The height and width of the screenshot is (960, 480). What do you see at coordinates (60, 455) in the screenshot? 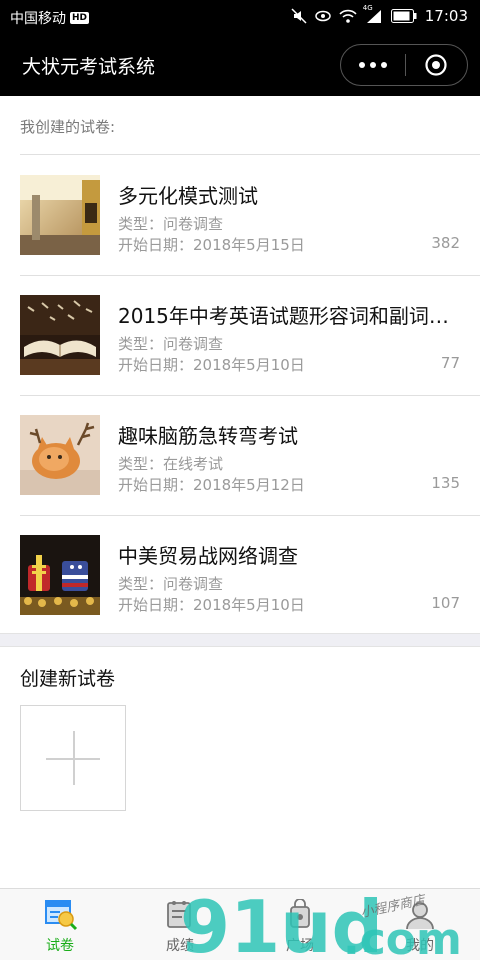
I see `cat-with-antlers-thumbnail` at bounding box center [60, 455].